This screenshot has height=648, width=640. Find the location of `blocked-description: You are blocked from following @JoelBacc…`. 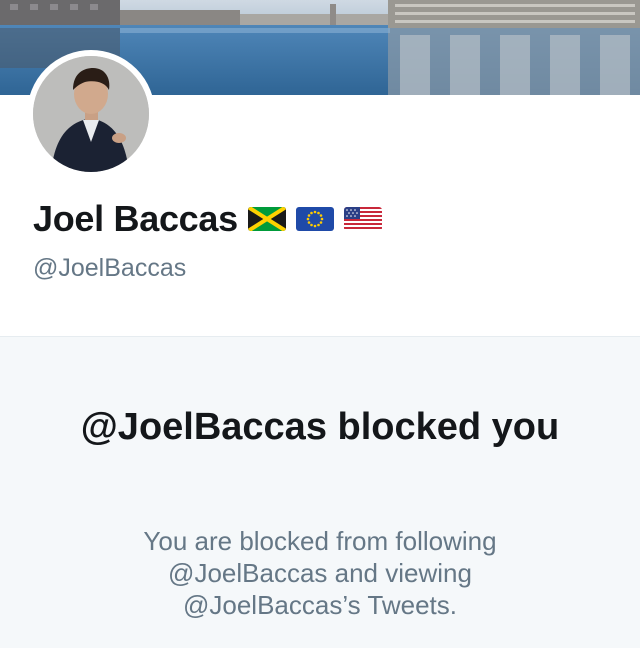

blocked-description: You are blocked from following @JoelBacc… is located at coordinates (320, 573).